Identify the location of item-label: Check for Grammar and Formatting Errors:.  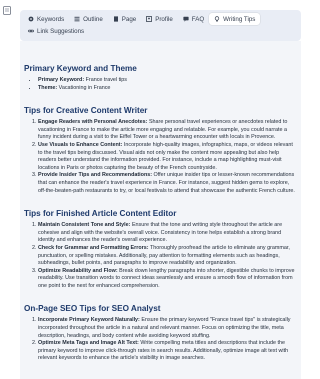
(93, 247).